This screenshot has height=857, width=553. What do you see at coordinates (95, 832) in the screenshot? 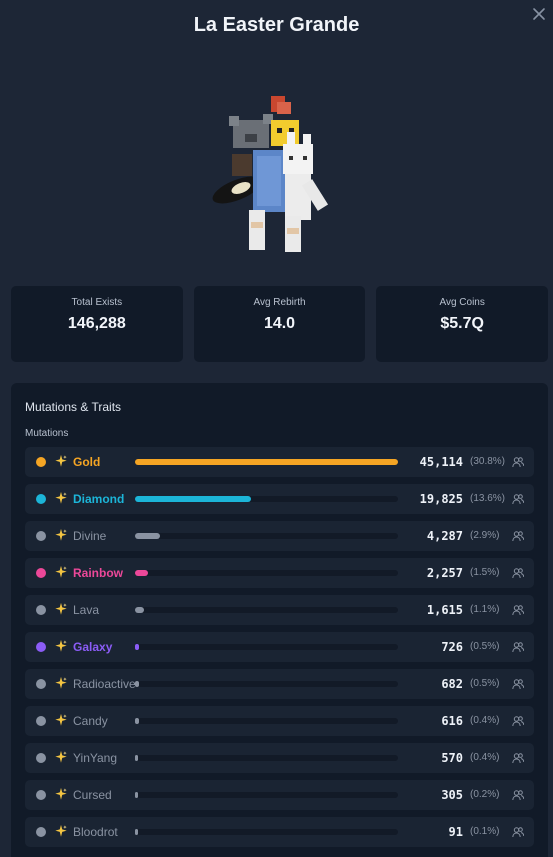
I see `mutation-name: Bloodrot` at bounding box center [95, 832].